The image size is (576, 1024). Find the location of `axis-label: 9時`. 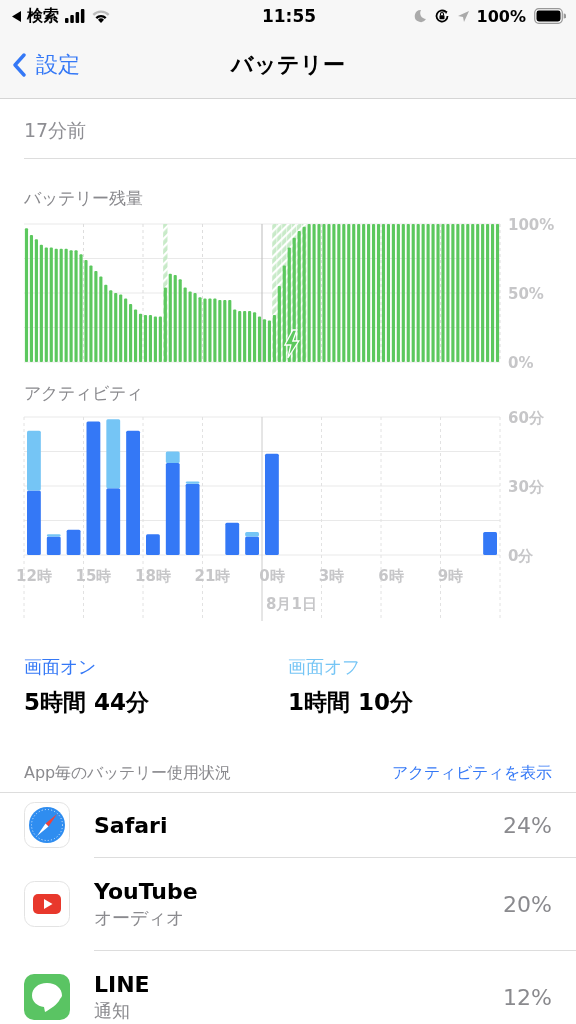

axis-label: 9時 is located at coordinates (450, 576).